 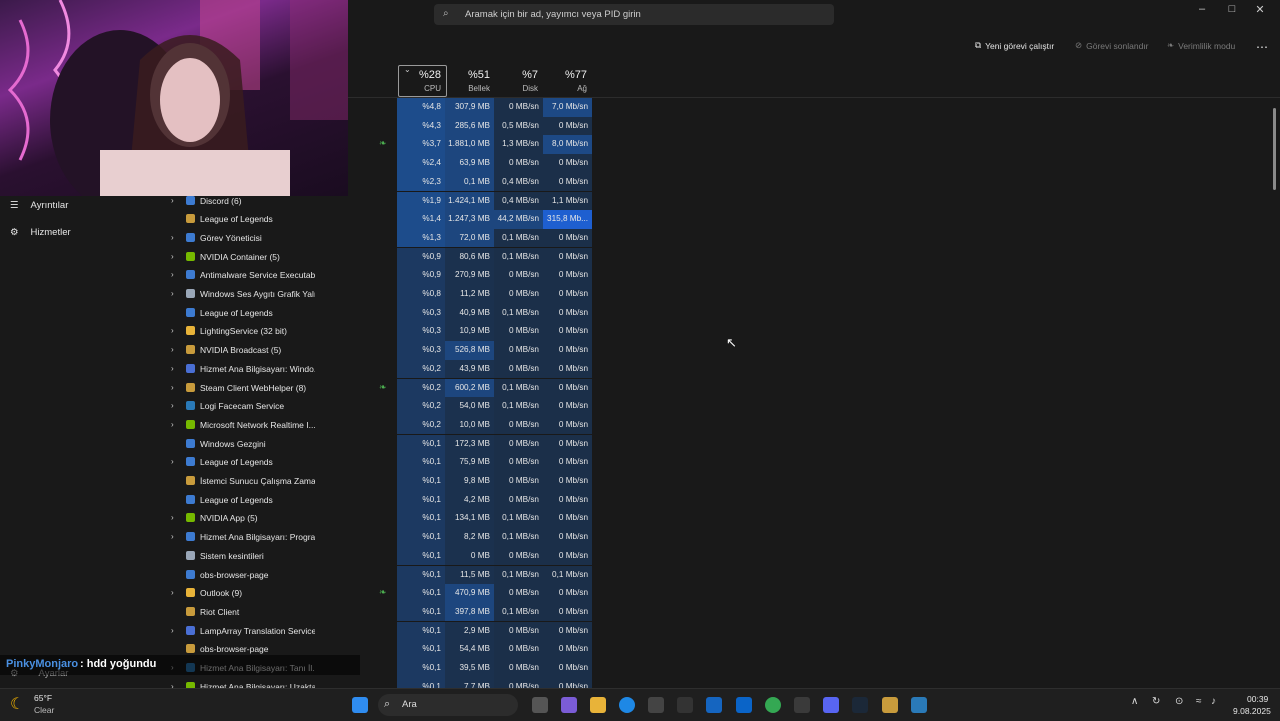 What do you see at coordinates (1199, 701) in the screenshot?
I see `wifi-icon: ≈` at bounding box center [1199, 701].